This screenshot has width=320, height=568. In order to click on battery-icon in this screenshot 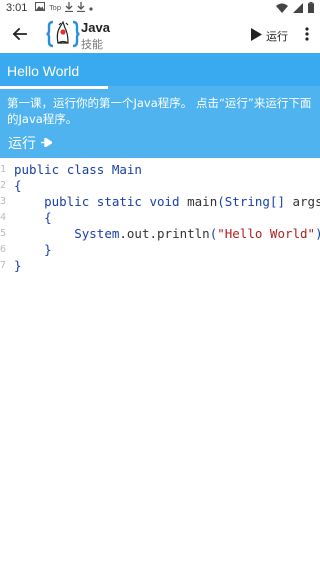, I will do `click(311, 9)`.